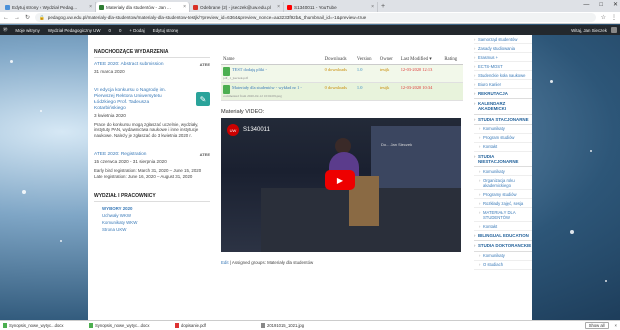  What do you see at coordinates (430, 59) in the screenshot?
I see `sort-down-icon: ▾` at bounding box center [430, 59].